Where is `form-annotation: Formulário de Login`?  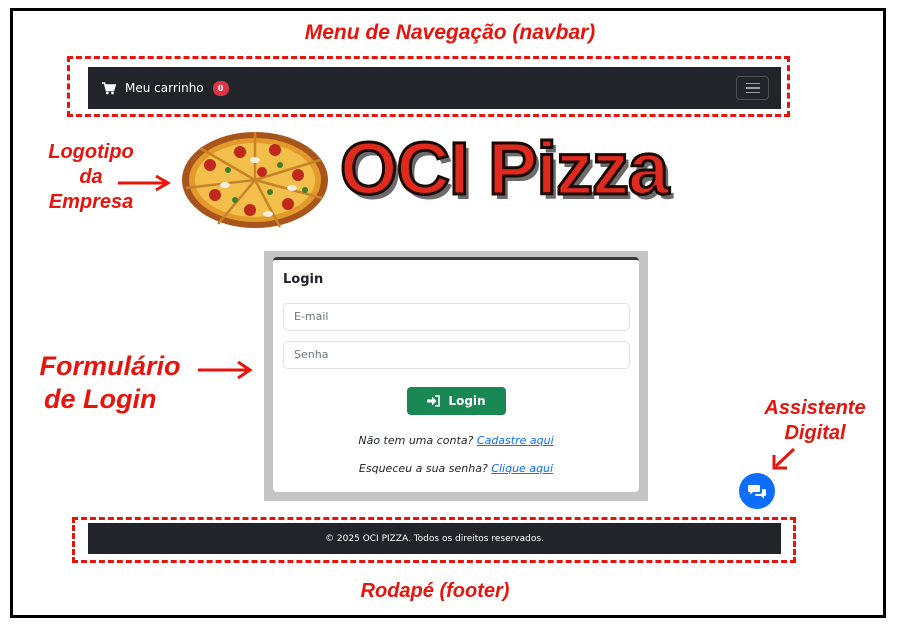
form-annotation: Formulário de Login is located at coordinates (110, 383).